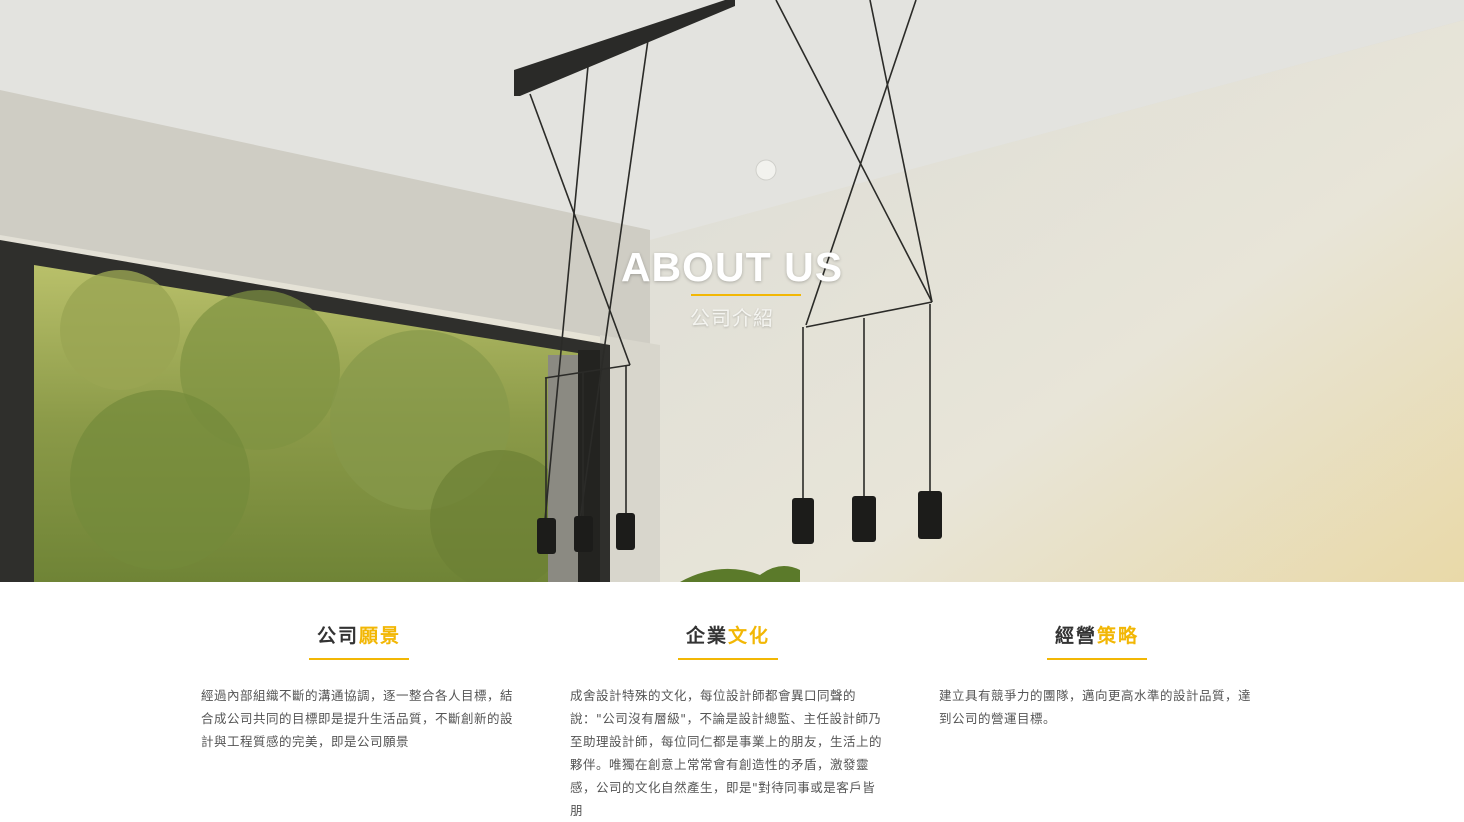  I want to click on column-strategy-title: 經營策略, so click(1097, 636).